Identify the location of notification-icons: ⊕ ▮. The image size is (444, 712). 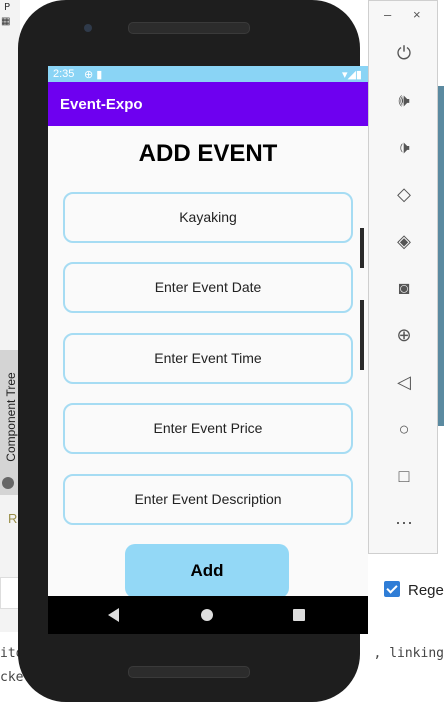
(93, 75).